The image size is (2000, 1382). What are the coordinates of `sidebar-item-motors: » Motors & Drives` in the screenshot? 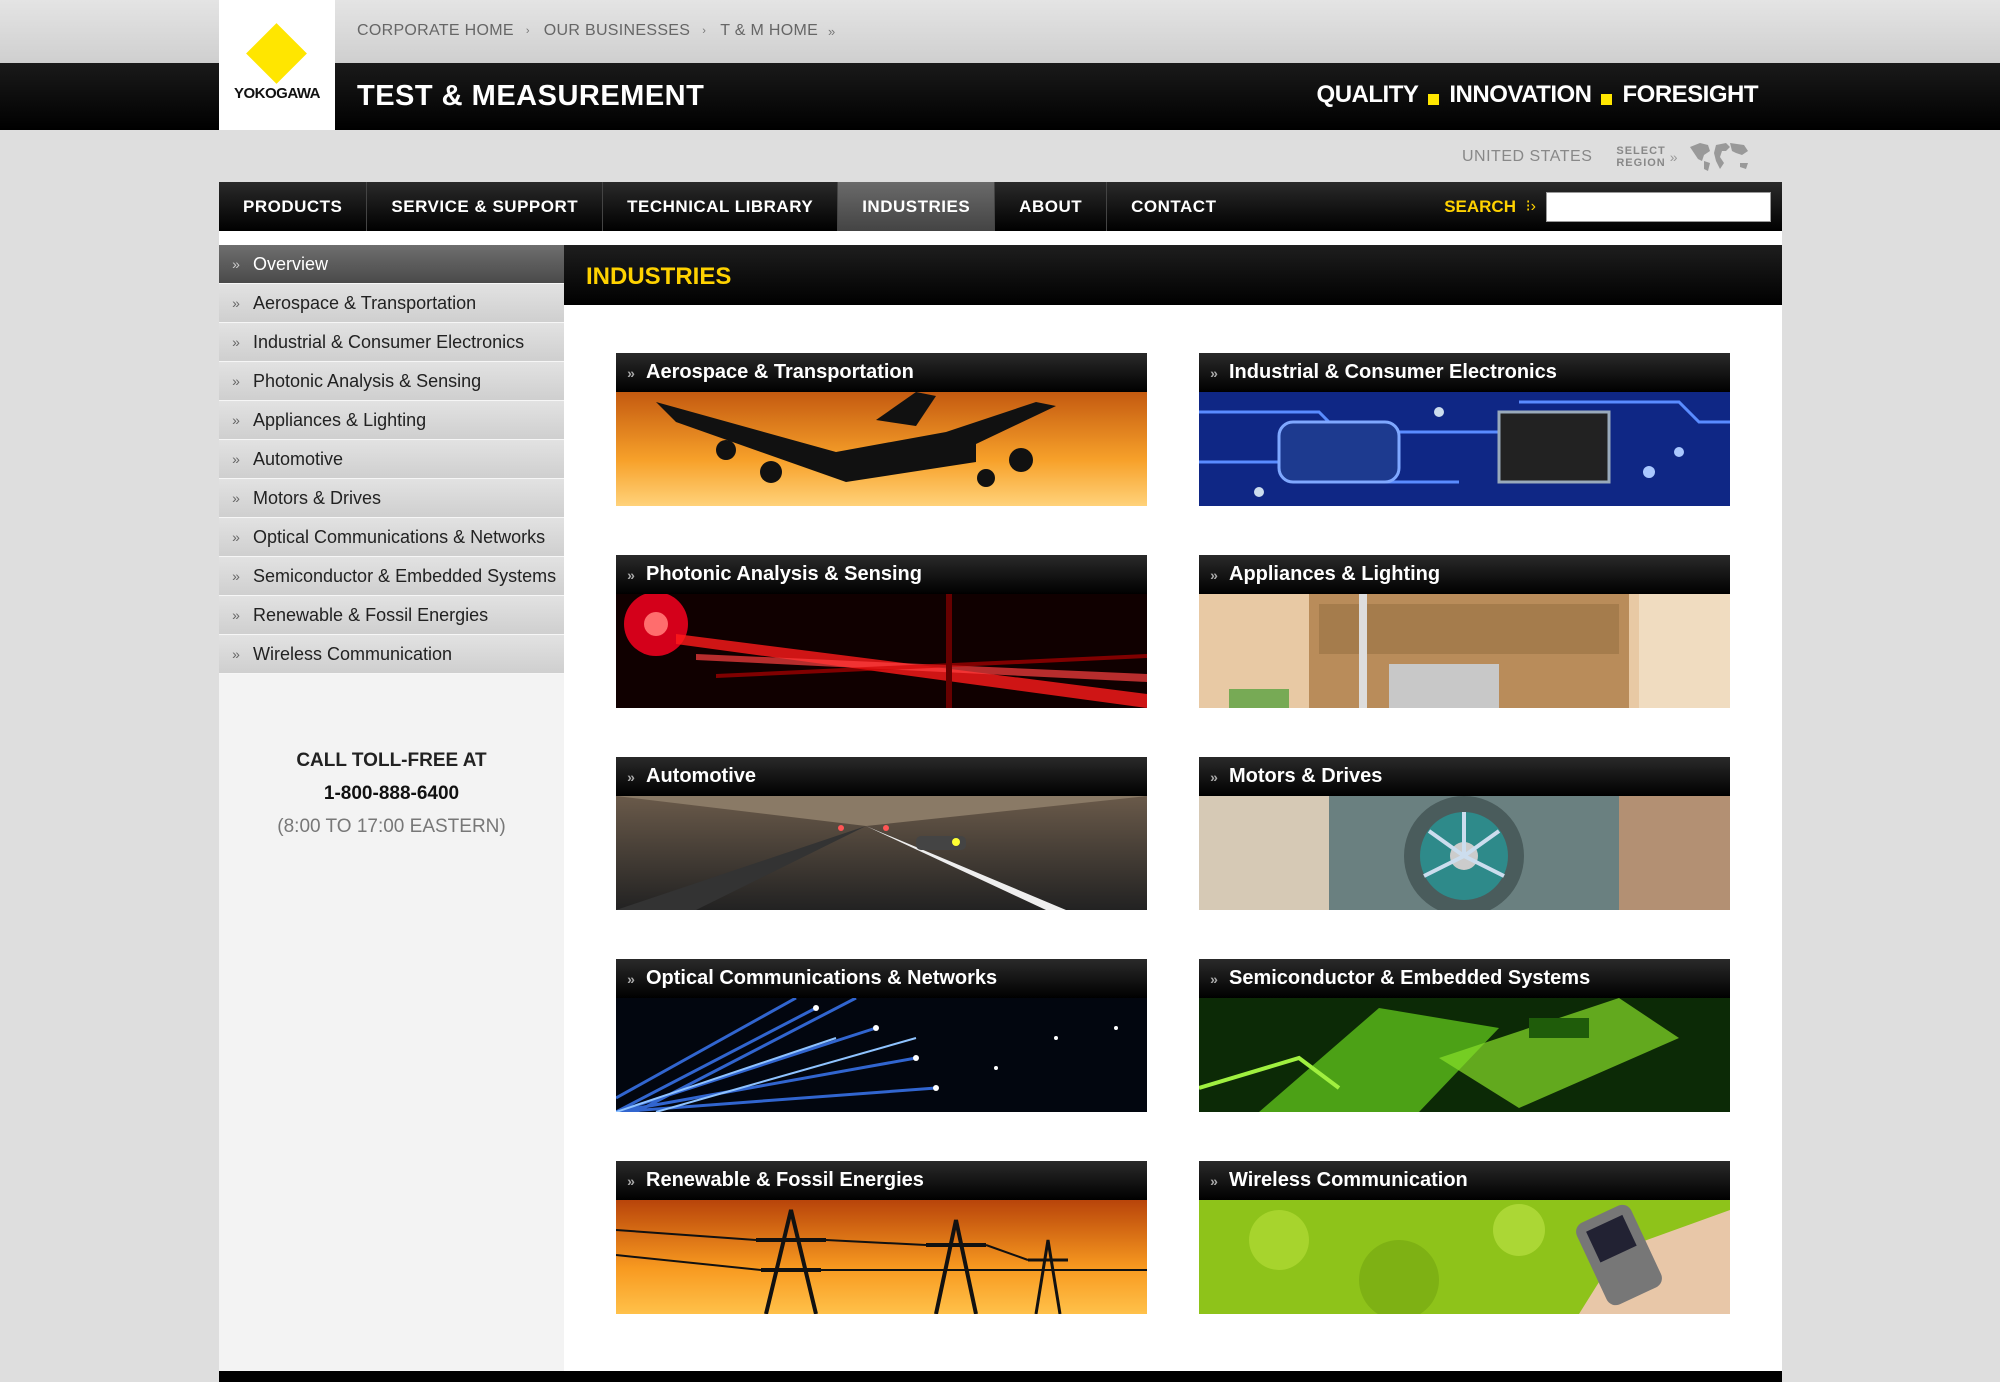 It's located at (391, 498).